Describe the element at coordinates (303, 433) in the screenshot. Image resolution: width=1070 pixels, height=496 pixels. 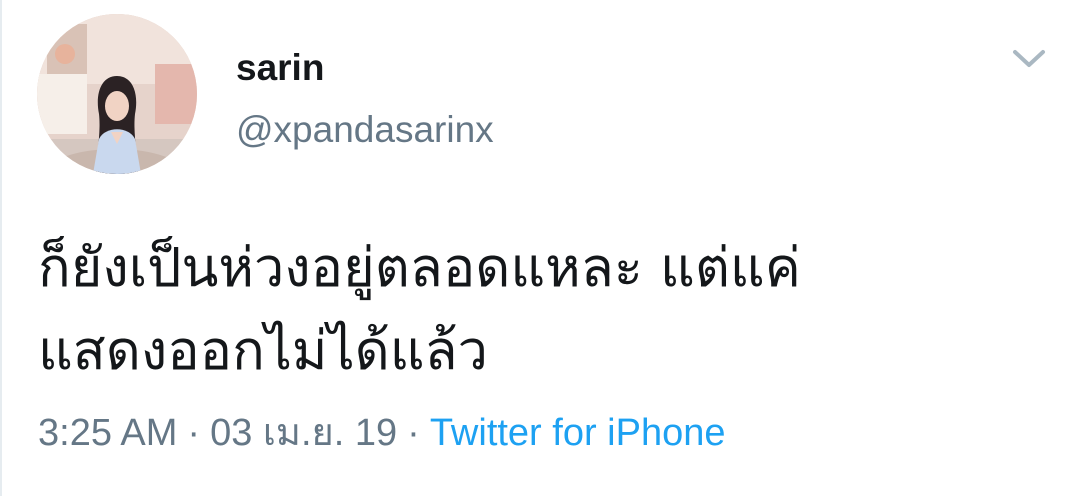
I see `tweet-date: 03 เม.ย. 19` at that location.